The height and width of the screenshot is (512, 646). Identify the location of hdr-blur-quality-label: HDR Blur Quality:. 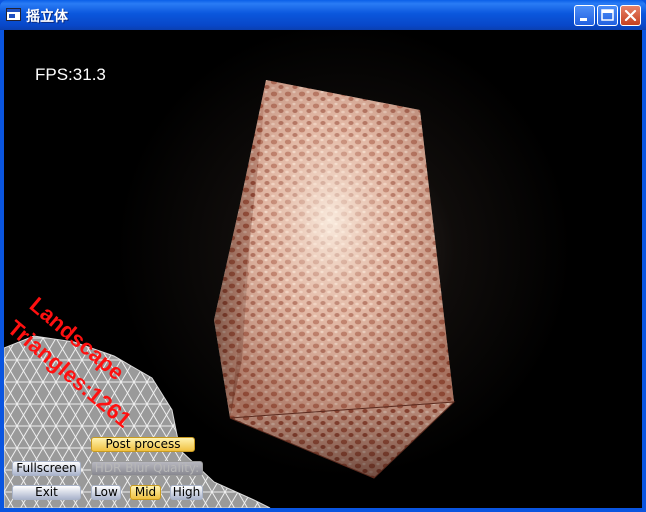
(147, 468).